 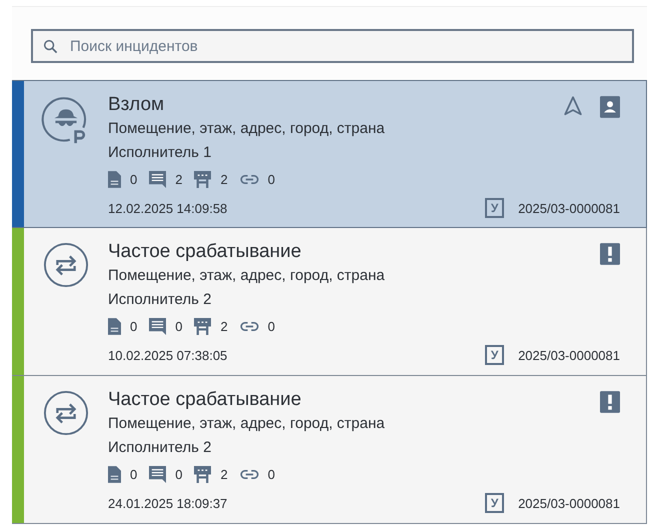 What do you see at coordinates (573, 106) in the screenshot?
I see `navigation-arrow-icon` at bounding box center [573, 106].